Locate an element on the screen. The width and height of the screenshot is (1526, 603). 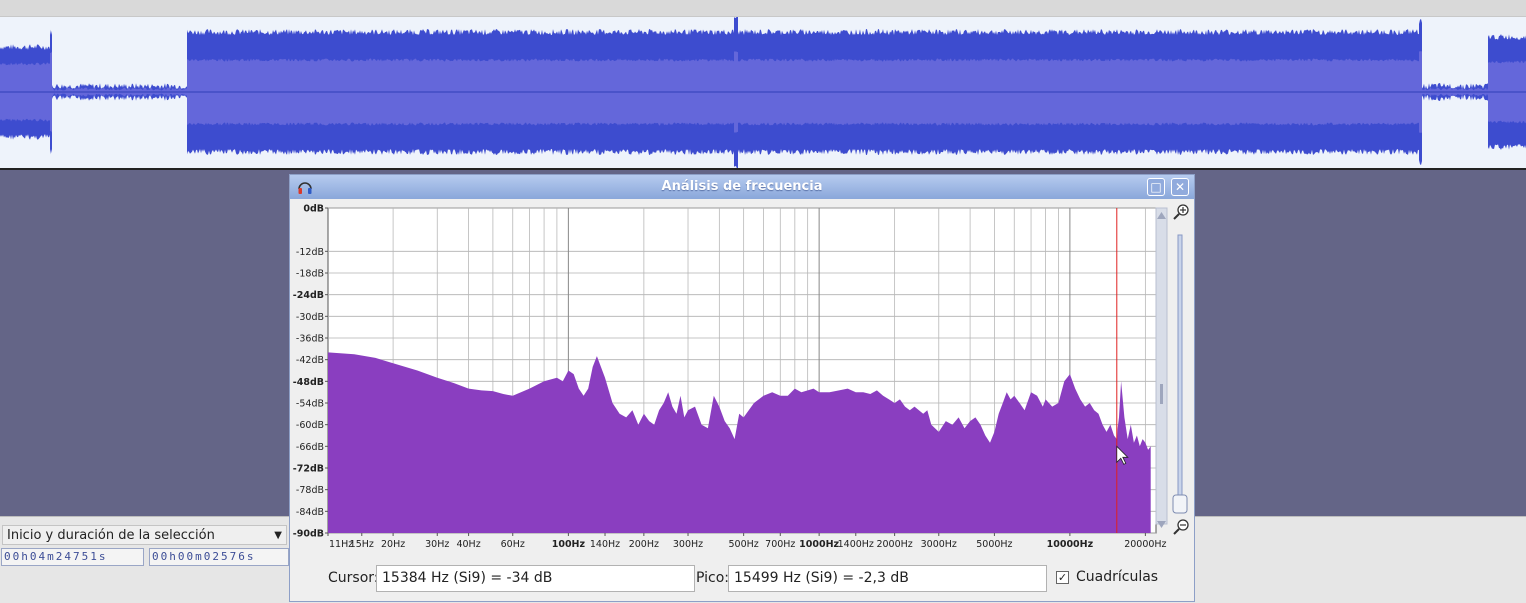
y-tick-label: -84dB is located at coordinates (310, 512).